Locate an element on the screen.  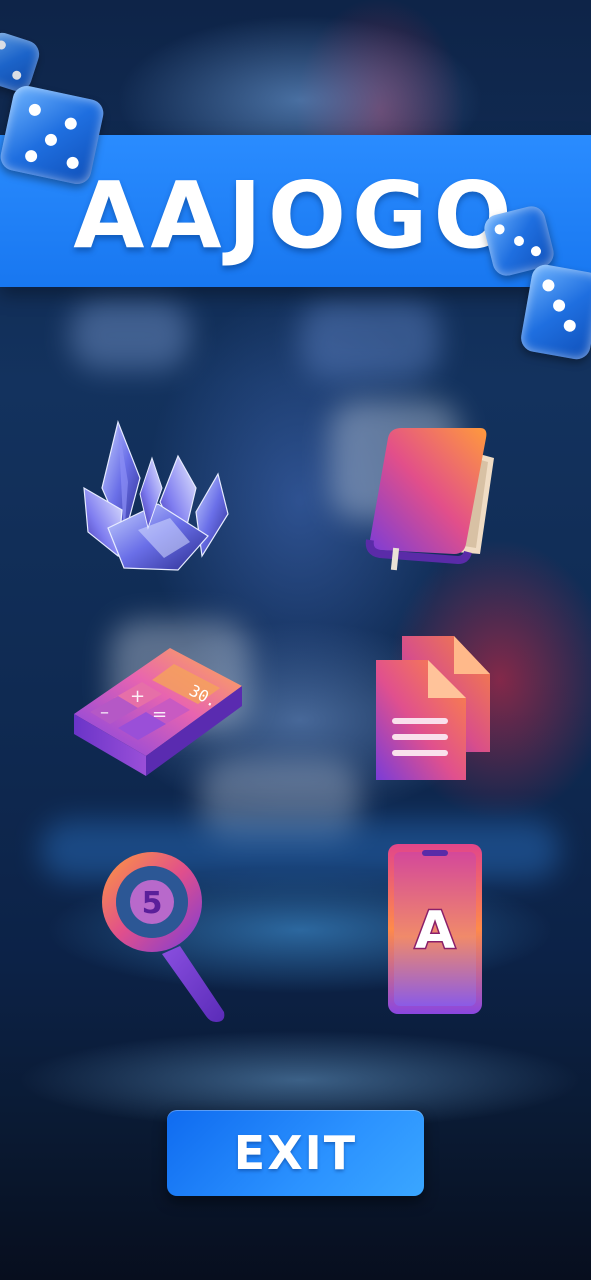
exit-button: EXIT is located at coordinates (295, 1153).